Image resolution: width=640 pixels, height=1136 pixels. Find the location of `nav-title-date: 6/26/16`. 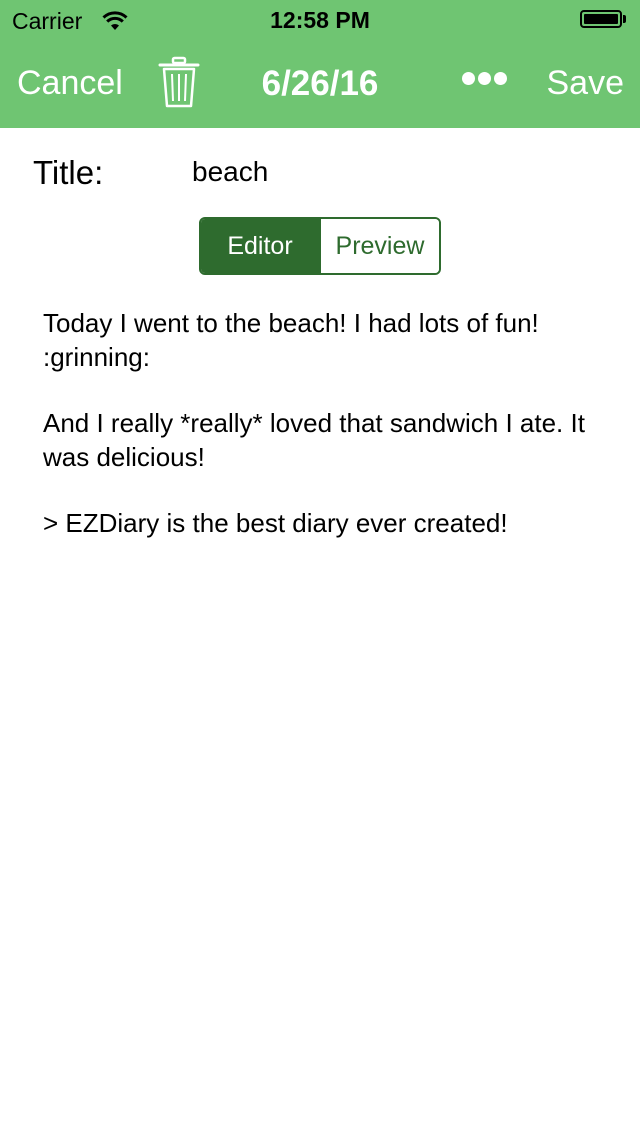

nav-title-date: 6/26/16 is located at coordinates (320, 83).